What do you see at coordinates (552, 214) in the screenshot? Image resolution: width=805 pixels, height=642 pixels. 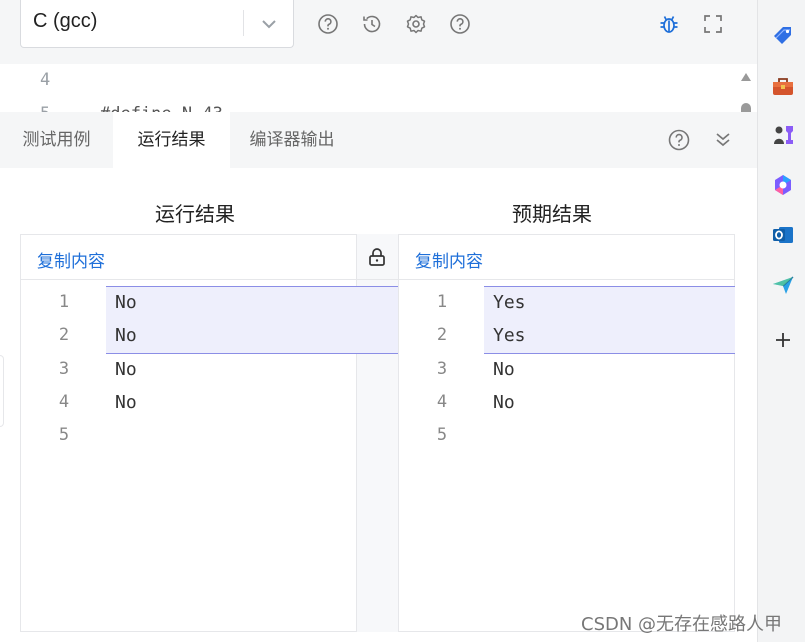 I see `expected-result-title: 预期结果` at bounding box center [552, 214].